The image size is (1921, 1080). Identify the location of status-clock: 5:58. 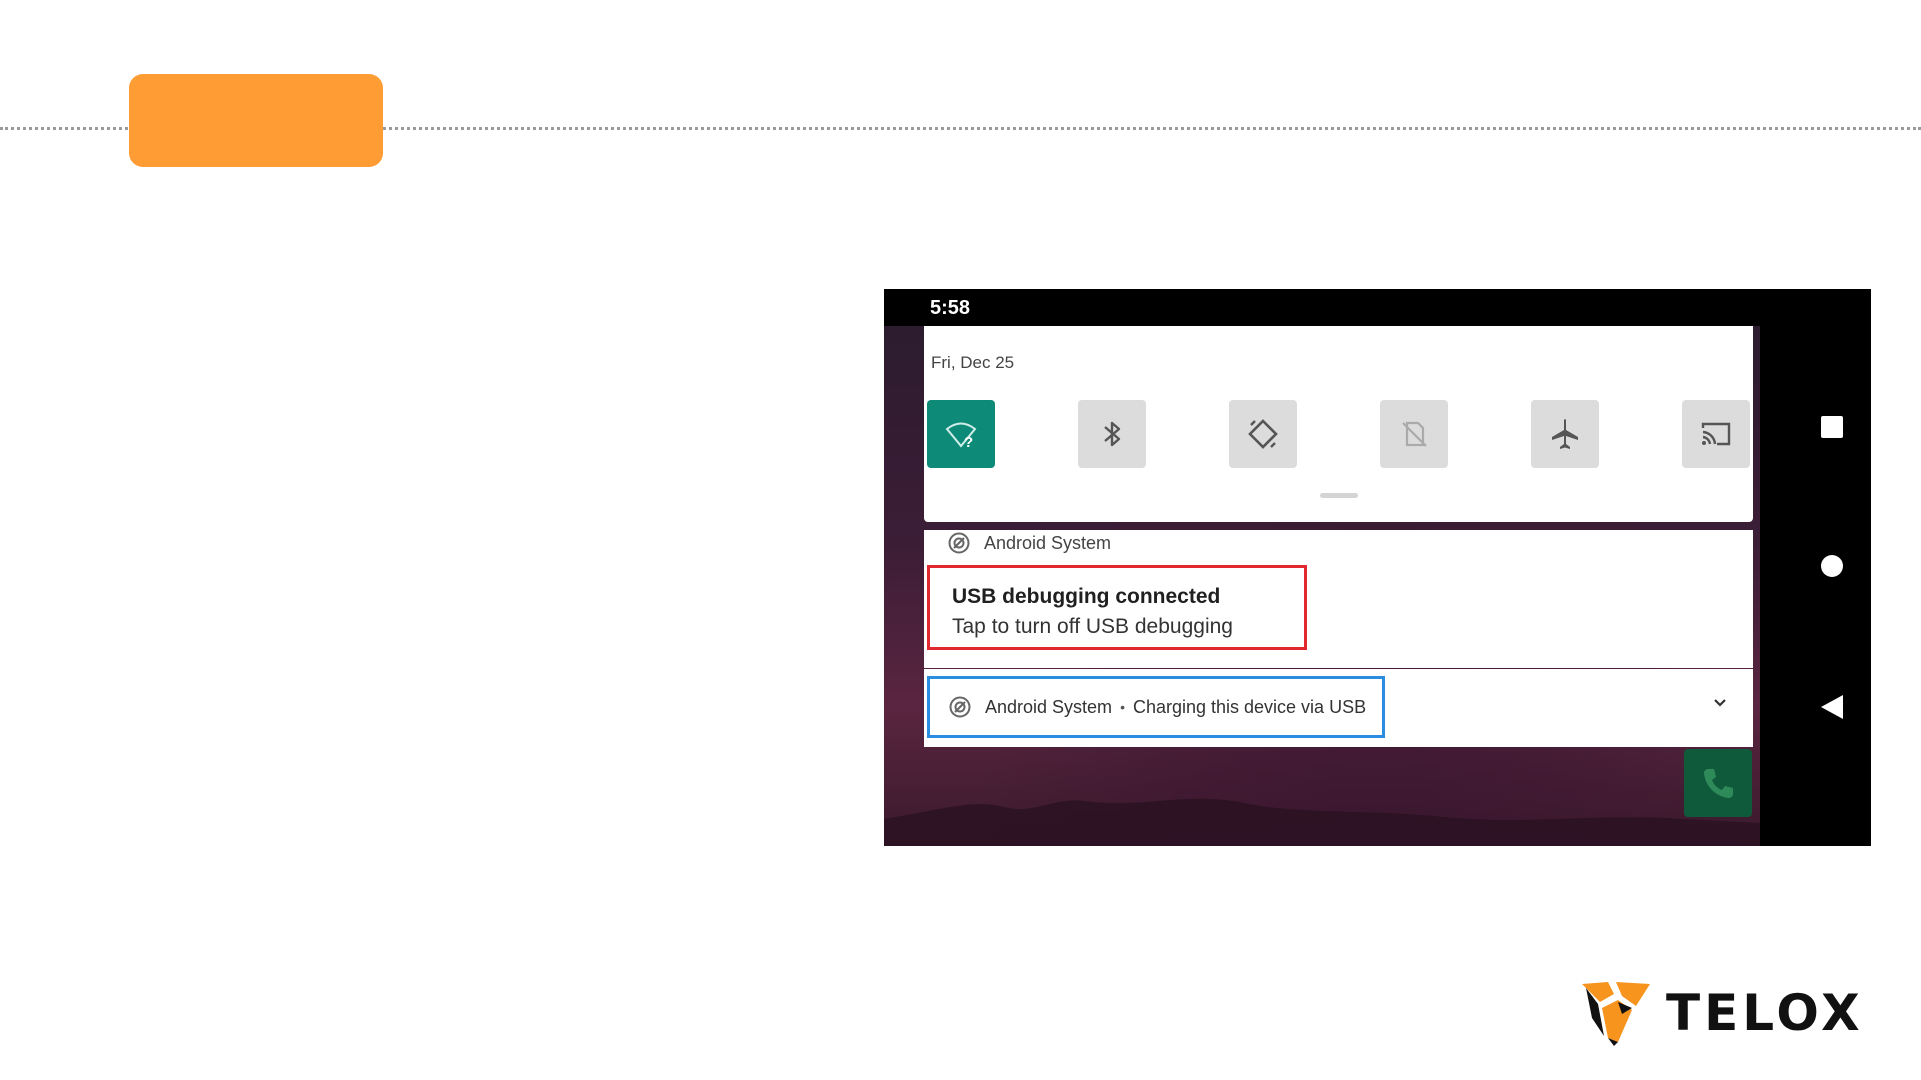
(950, 308).